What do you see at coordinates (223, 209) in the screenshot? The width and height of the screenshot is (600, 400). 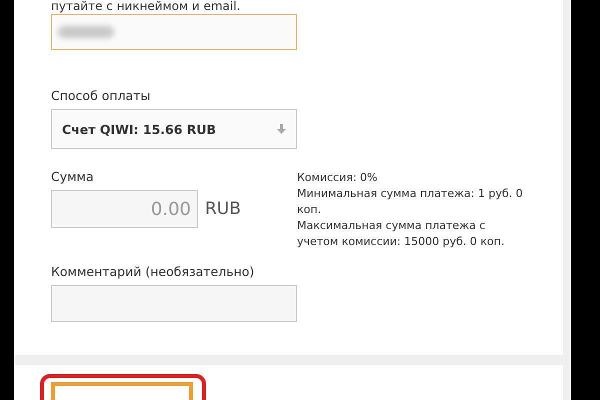 I see `currency-text: RUB` at bounding box center [223, 209].